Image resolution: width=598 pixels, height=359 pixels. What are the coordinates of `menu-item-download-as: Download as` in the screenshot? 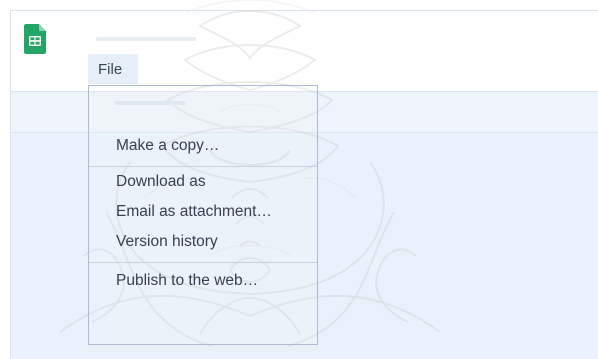 It's located at (203, 183).